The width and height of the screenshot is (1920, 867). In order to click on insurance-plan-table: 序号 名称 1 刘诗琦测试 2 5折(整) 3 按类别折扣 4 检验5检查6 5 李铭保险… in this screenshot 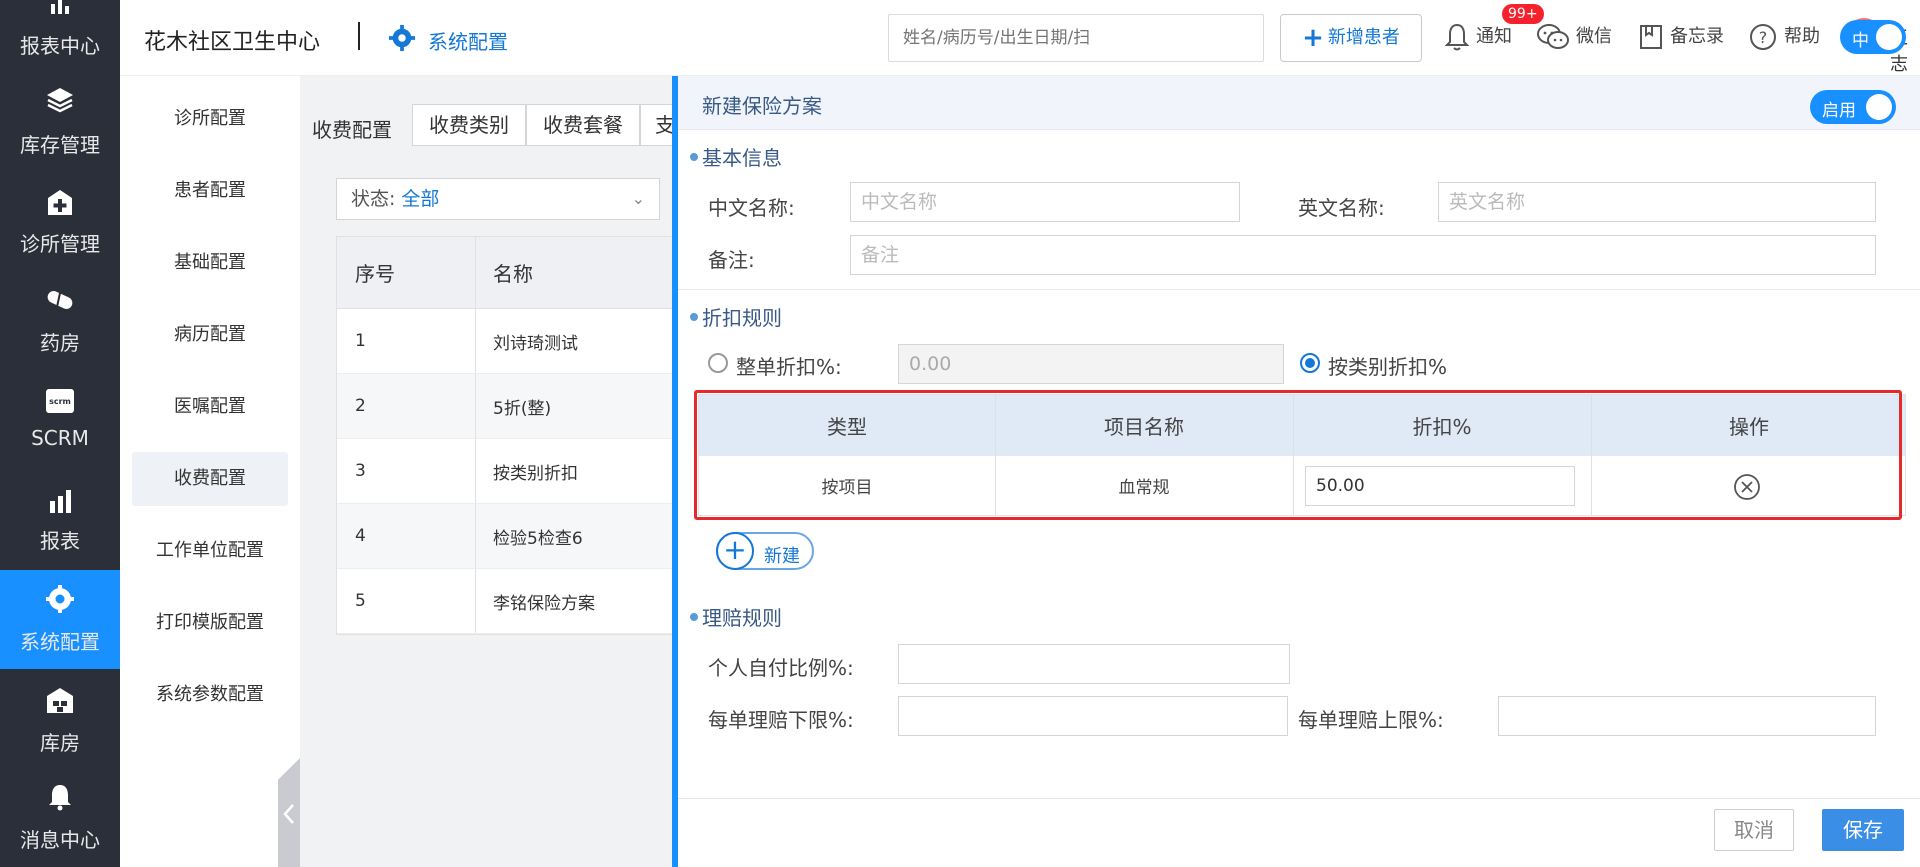, I will do `click(506, 435)`.